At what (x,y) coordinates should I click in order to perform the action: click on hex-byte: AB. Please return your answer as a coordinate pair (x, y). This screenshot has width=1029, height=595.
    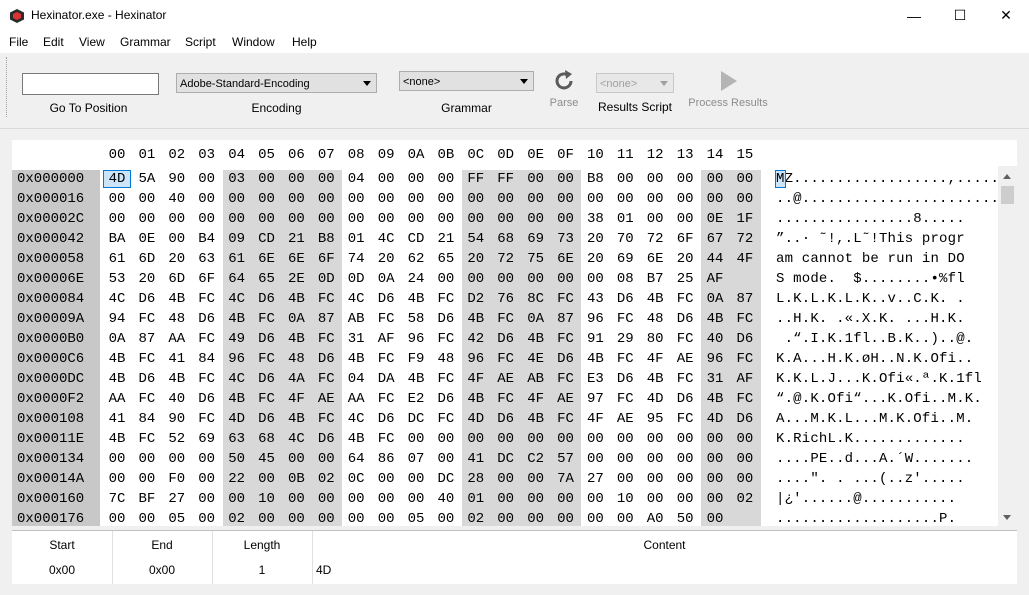
    Looking at the image, I should click on (536, 379).